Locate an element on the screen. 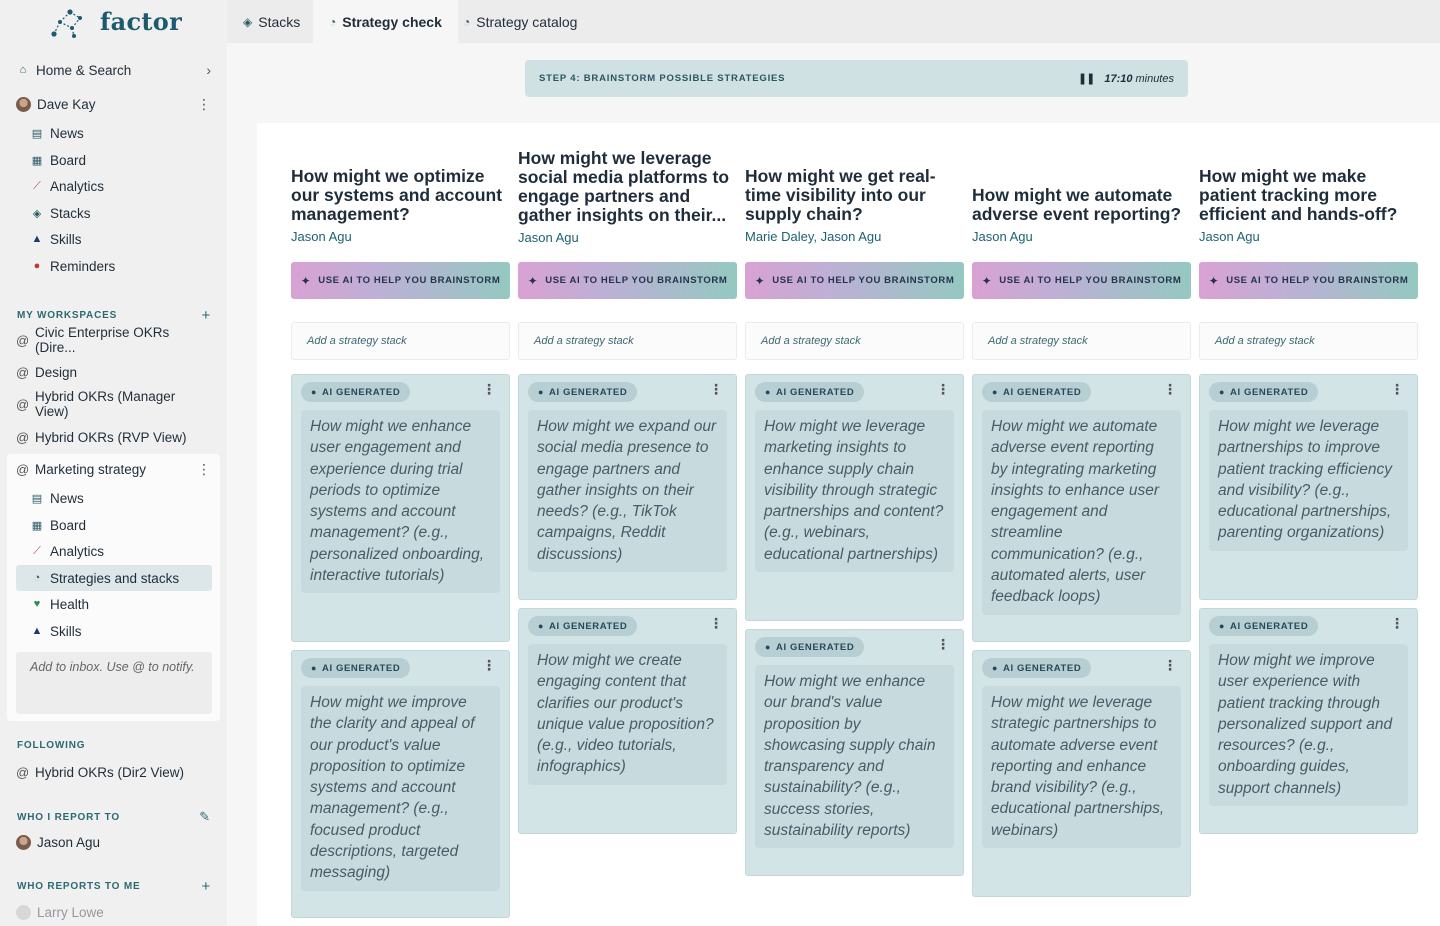 The width and height of the screenshot is (1440, 926). following-label: FOLLOWING is located at coordinates (51, 745).